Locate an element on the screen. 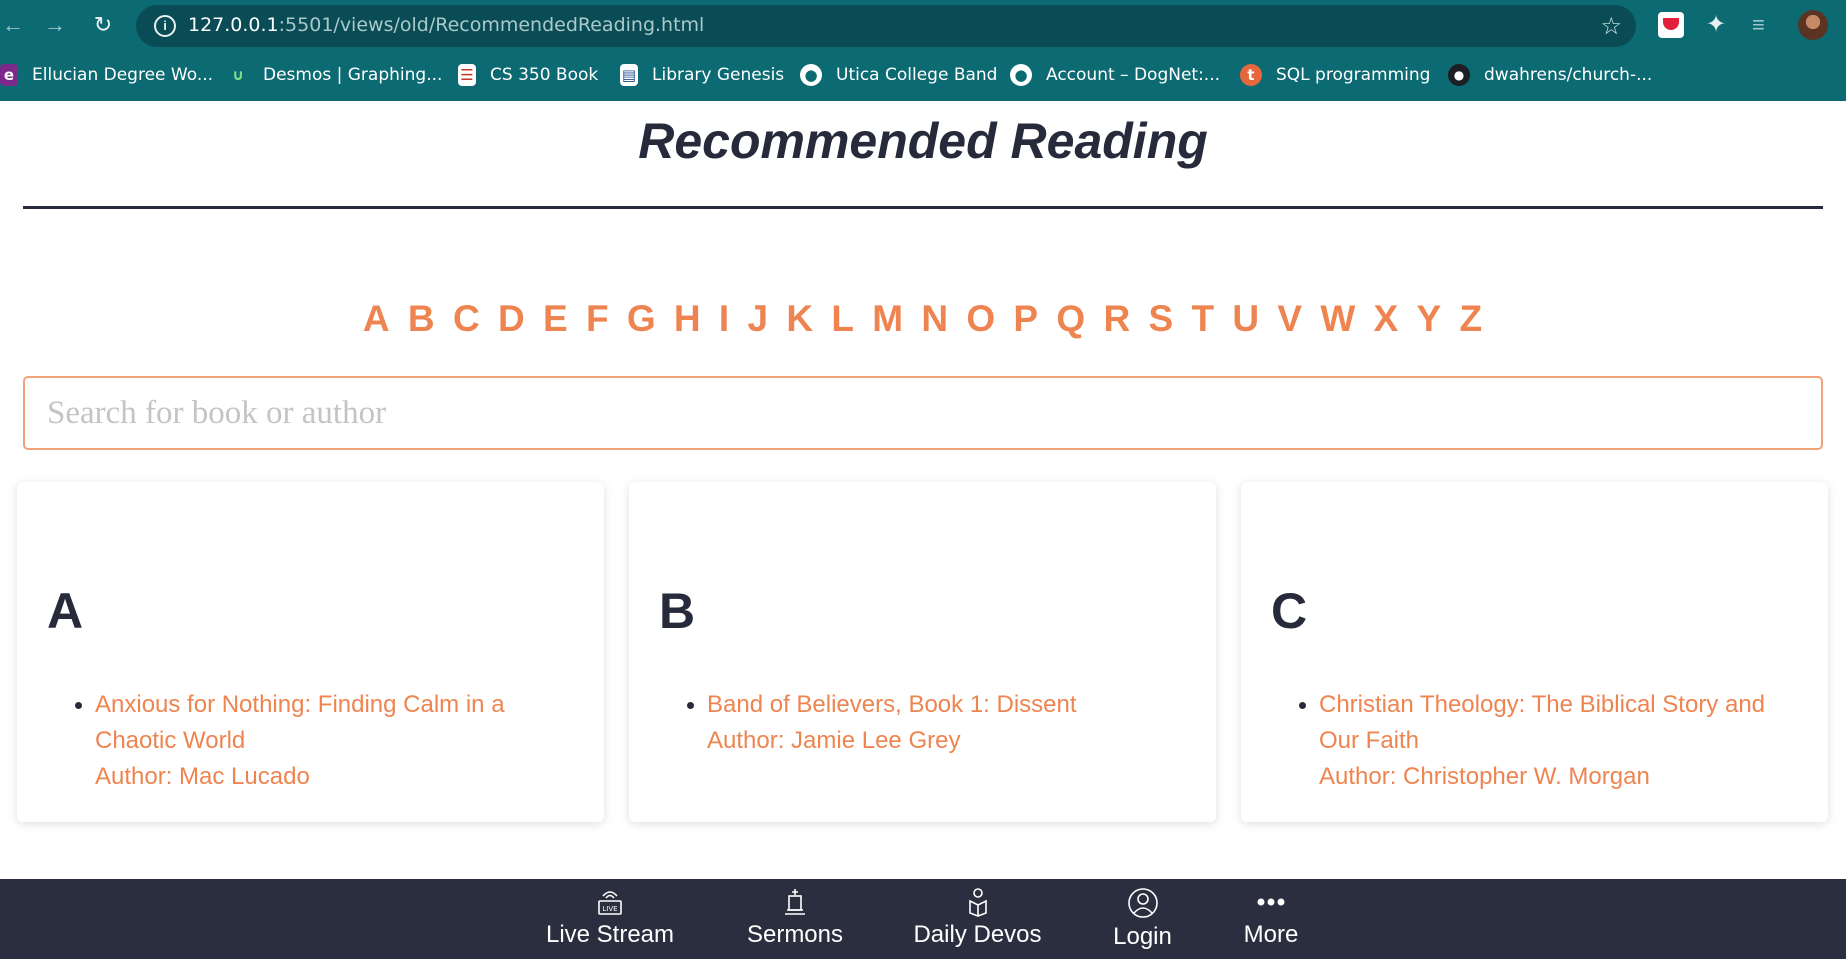  bookmark-cs350: ☰ CS 350 Book is located at coordinates (528, 75).